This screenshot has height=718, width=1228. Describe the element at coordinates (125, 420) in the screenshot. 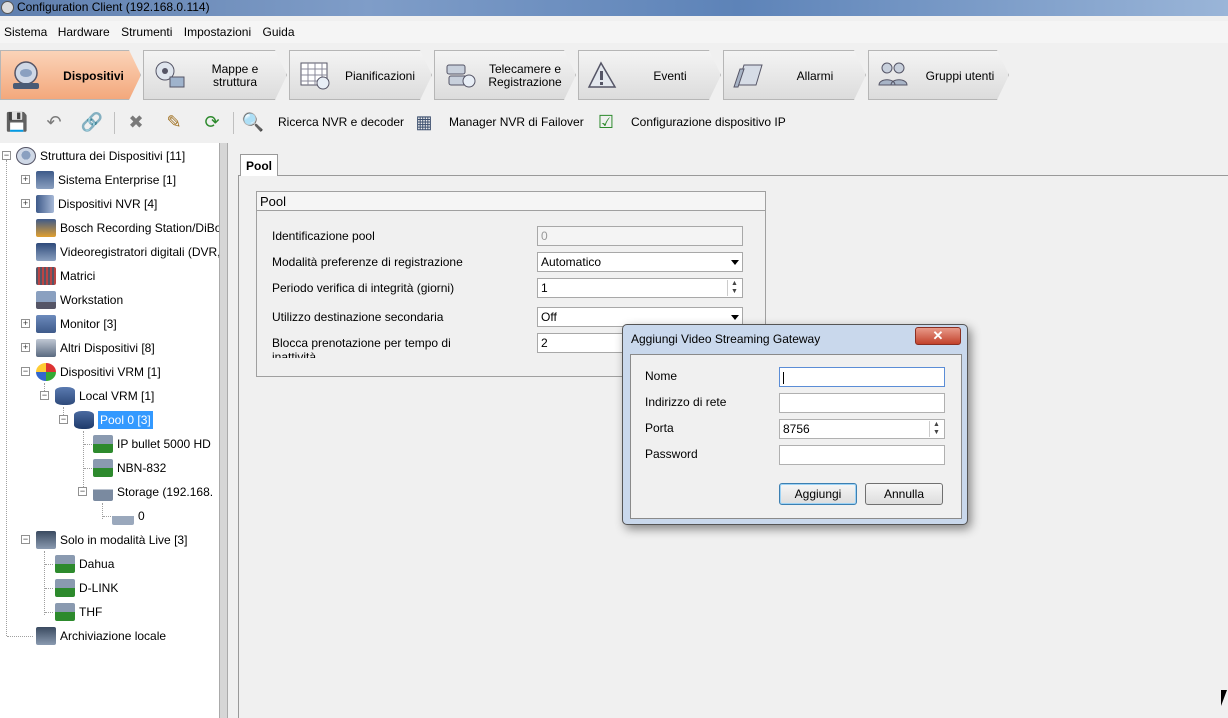

I see `tree-label: Pool 0 [3]` at that location.